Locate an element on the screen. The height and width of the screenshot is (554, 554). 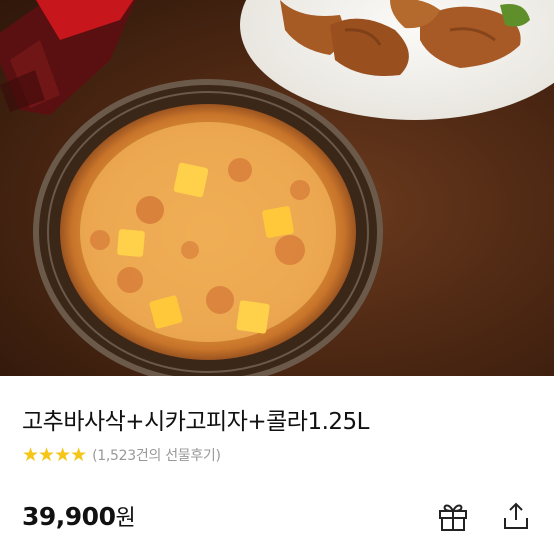
product-title: 고추바사삭+시카고피자+콜라1.25L is located at coordinates (196, 422).